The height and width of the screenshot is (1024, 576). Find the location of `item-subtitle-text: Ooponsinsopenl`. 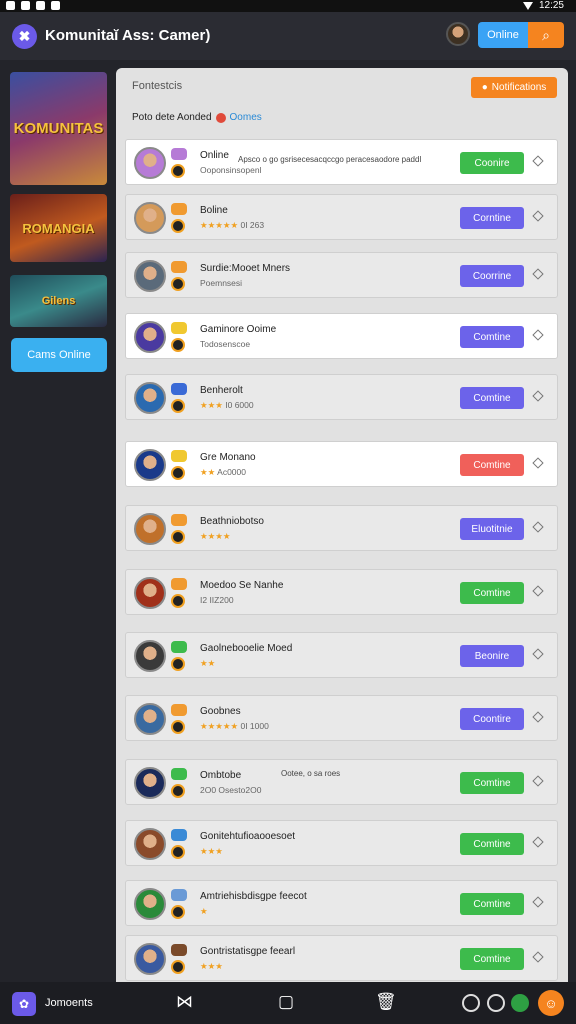

item-subtitle-text: Ooponsinsopenl is located at coordinates (231, 170).